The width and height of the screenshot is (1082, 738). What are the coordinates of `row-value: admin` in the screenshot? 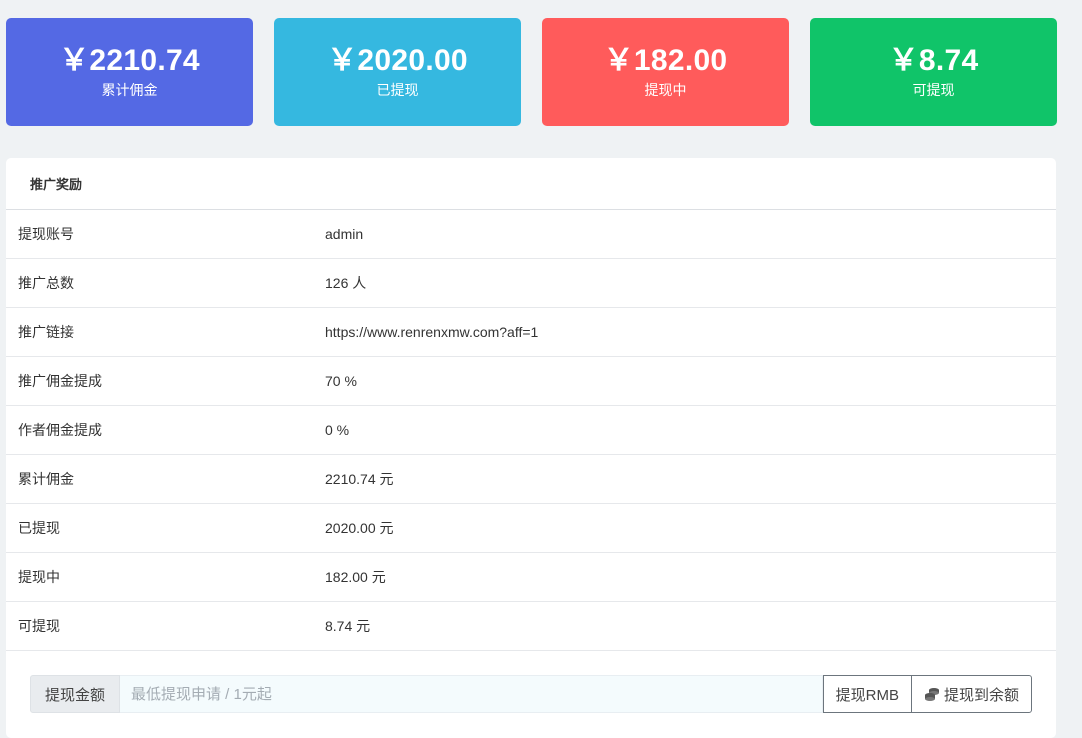 It's located at (344, 234).